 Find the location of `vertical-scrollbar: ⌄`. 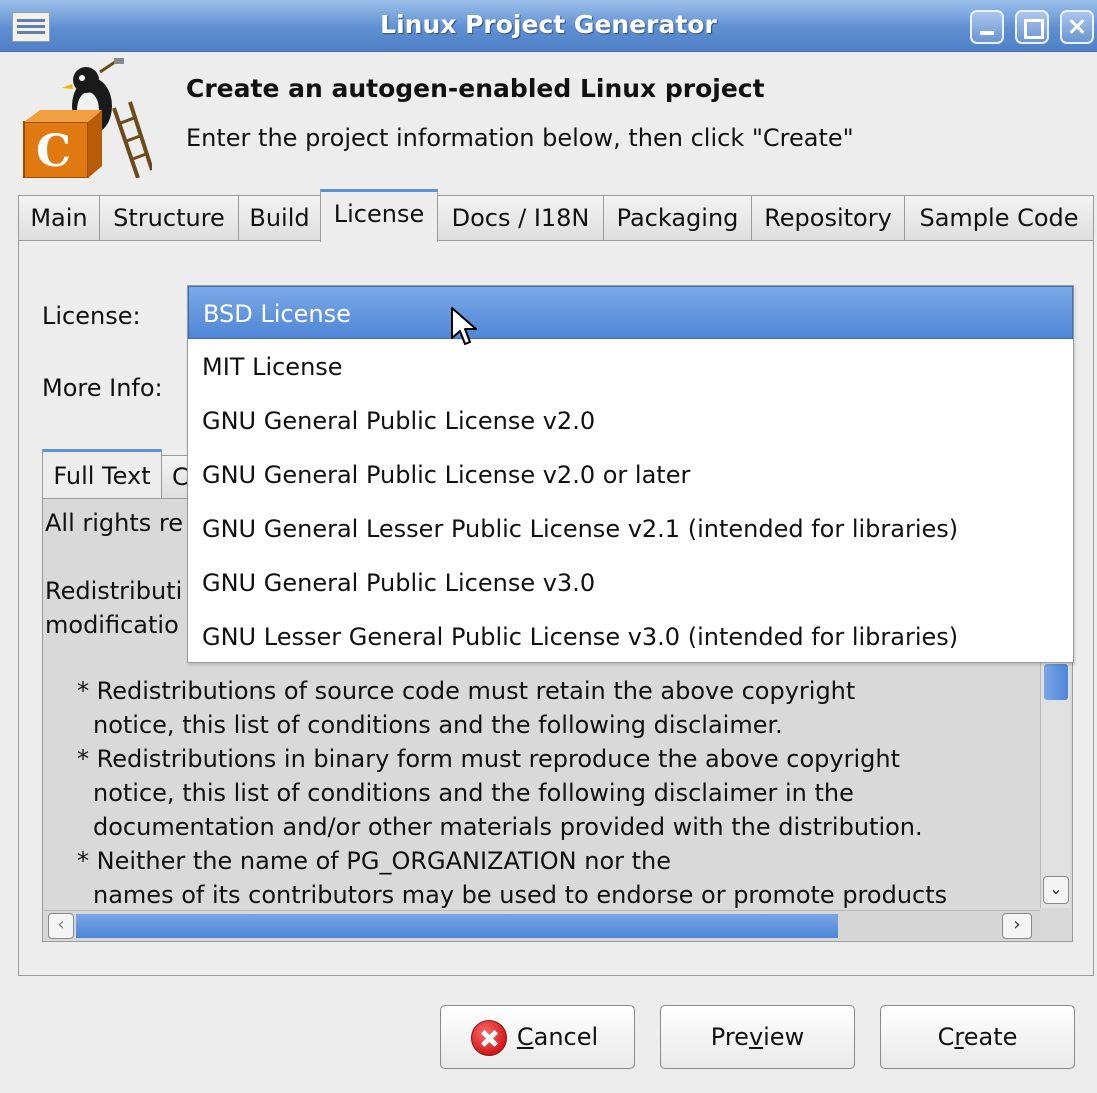

vertical-scrollbar: ⌄ is located at coordinates (1055, 784).